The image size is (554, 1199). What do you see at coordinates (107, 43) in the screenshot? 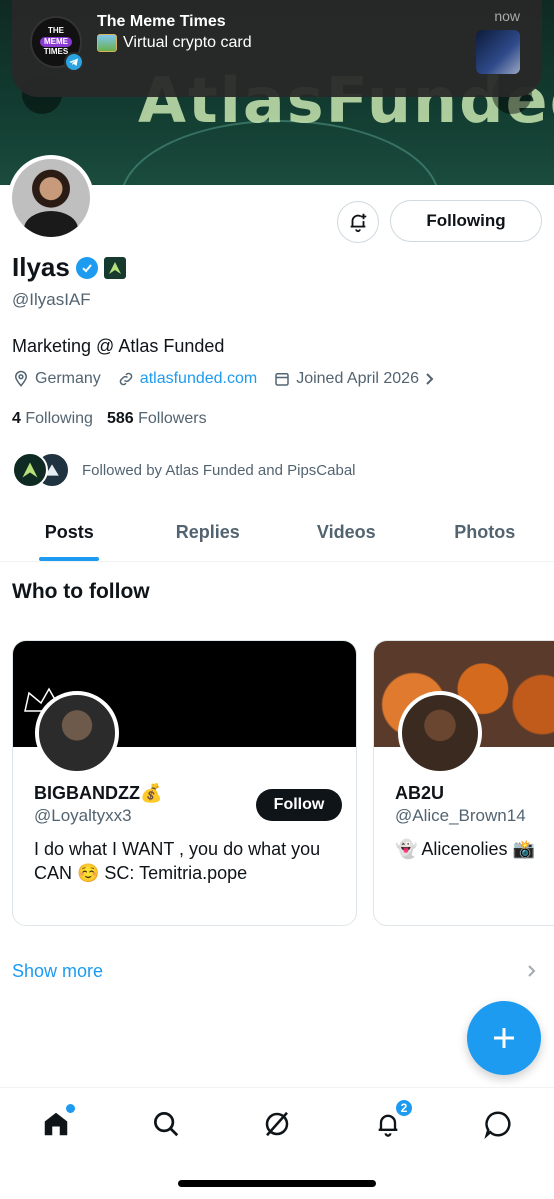
I see `framed-picture-icon` at bounding box center [107, 43].